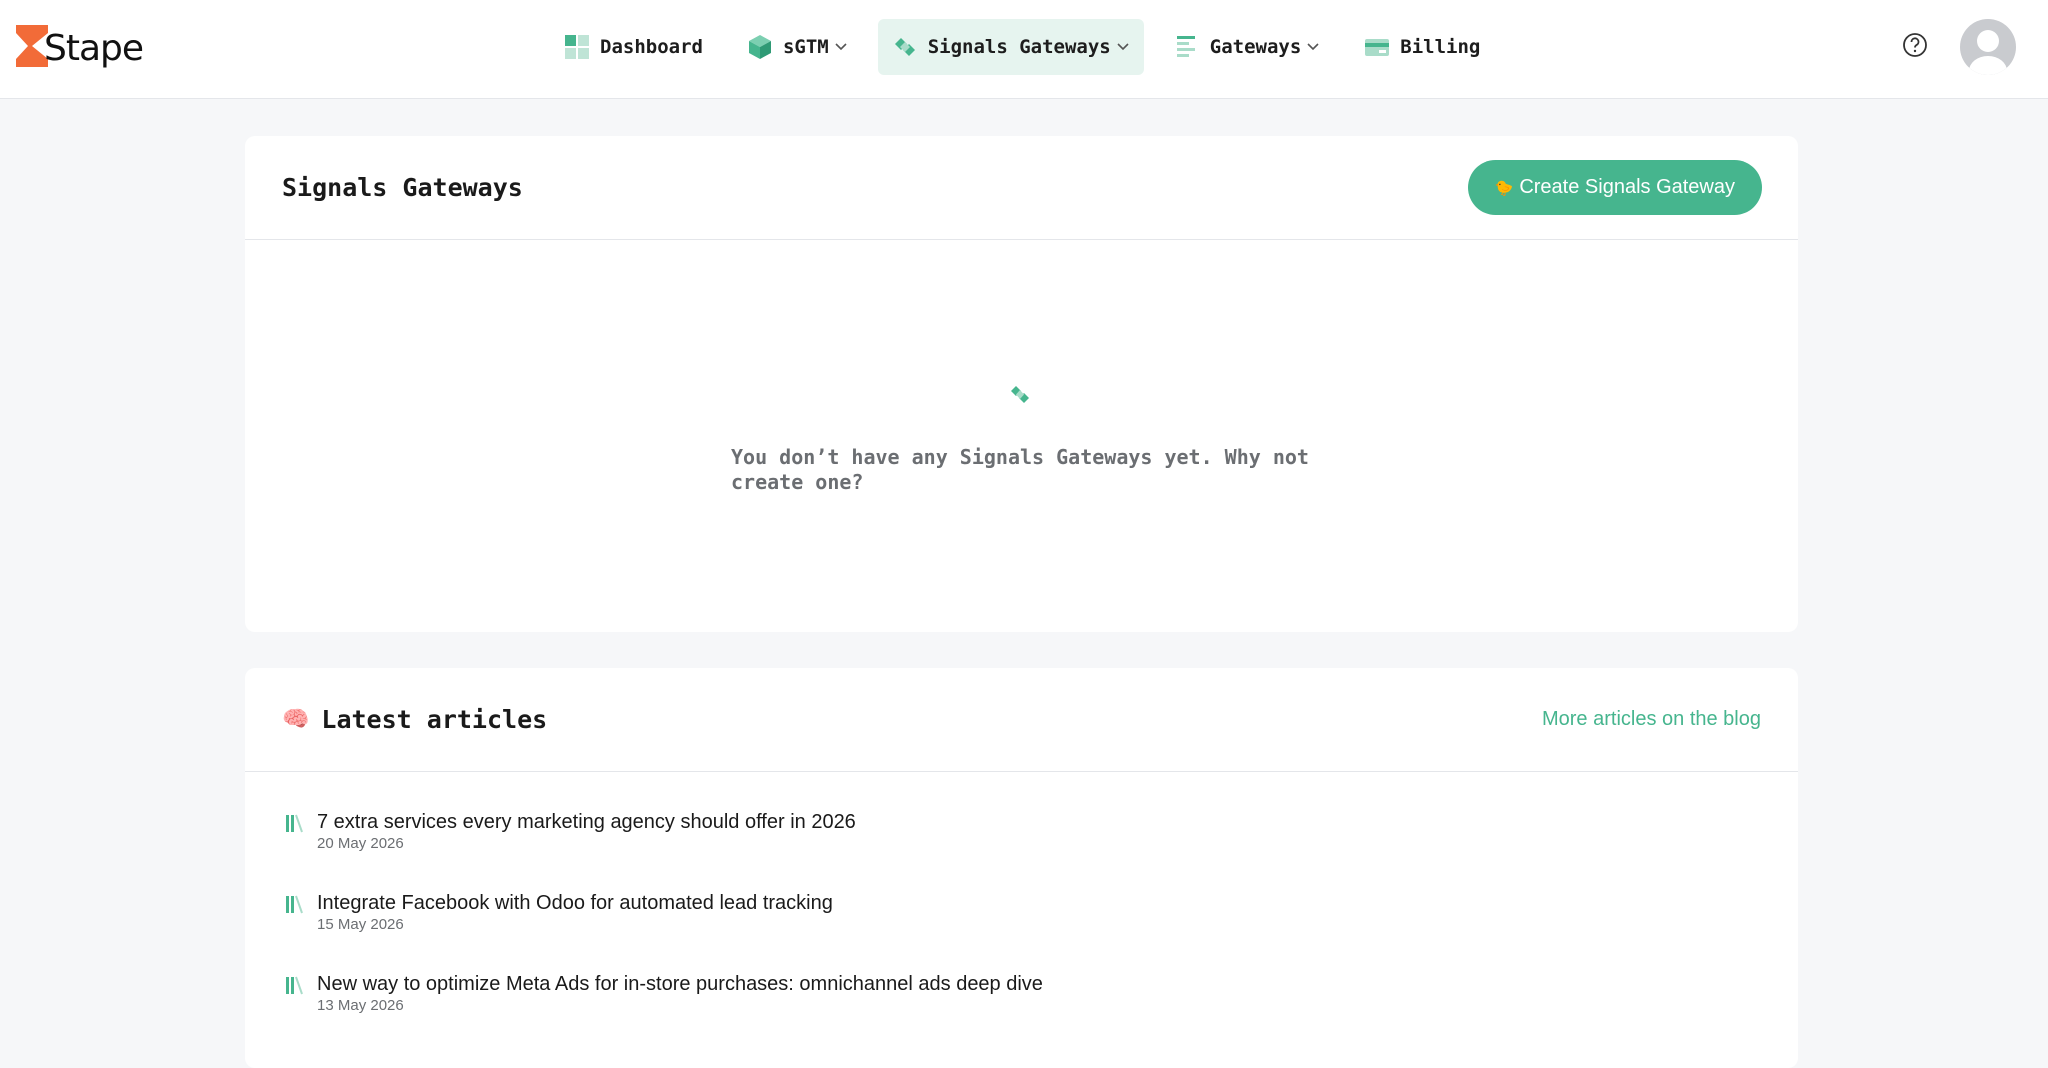  What do you see at coordinates (577, 47) in the screenshot?
I see `dashboard-icon` at bounding box center [577, 47].